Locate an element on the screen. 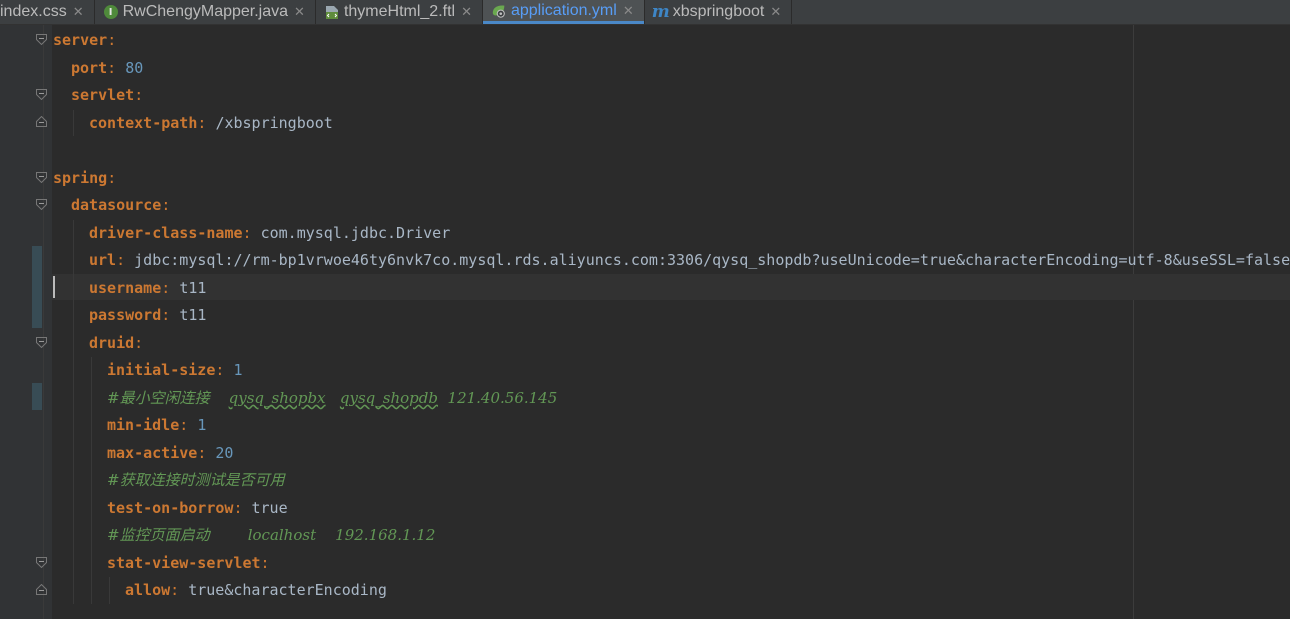 The image size is (1290, 619). code-line: datasource: is located at coordinates (120, 205).